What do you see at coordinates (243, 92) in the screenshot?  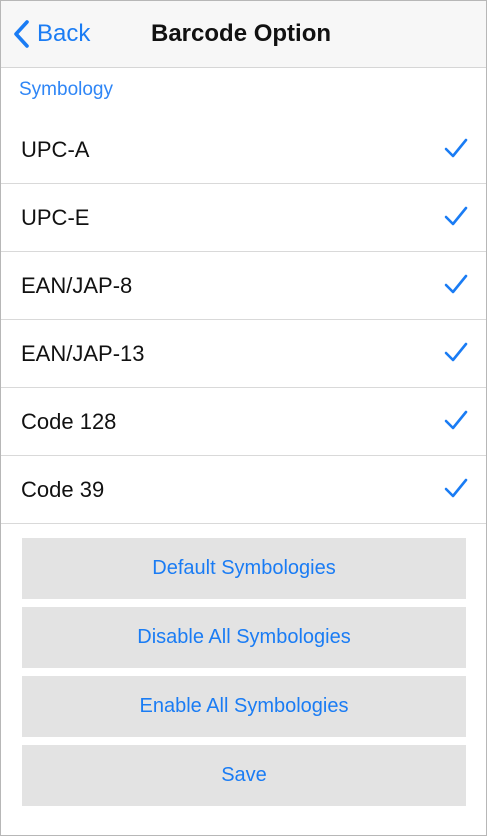 I see `section-header-symbology: Symbology` at bounding box center [243, 92].